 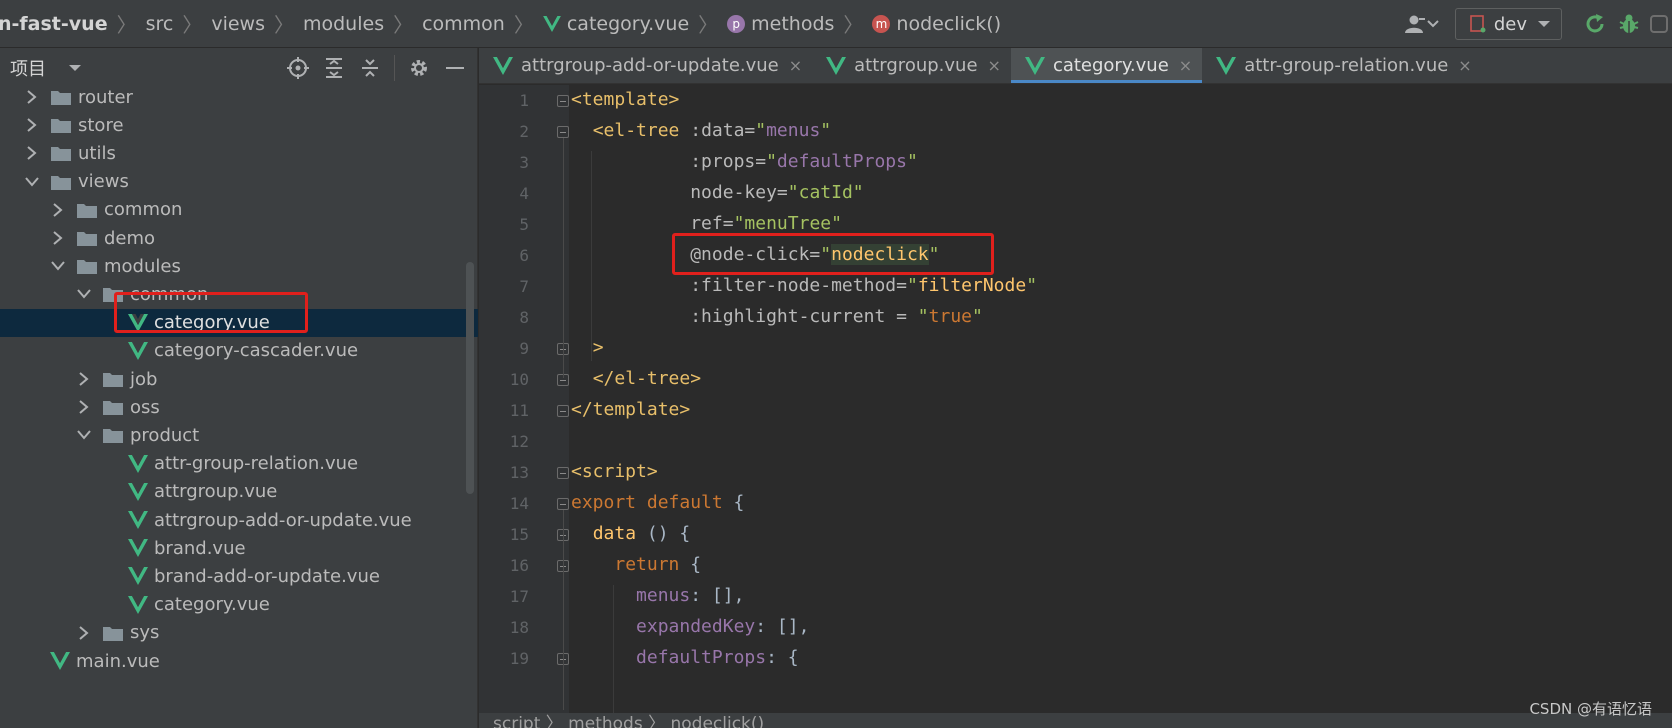 What do you see at coordinates (524, 348) in the screenshot?
I see `line-number: 9` at bounding box center [524, 348].